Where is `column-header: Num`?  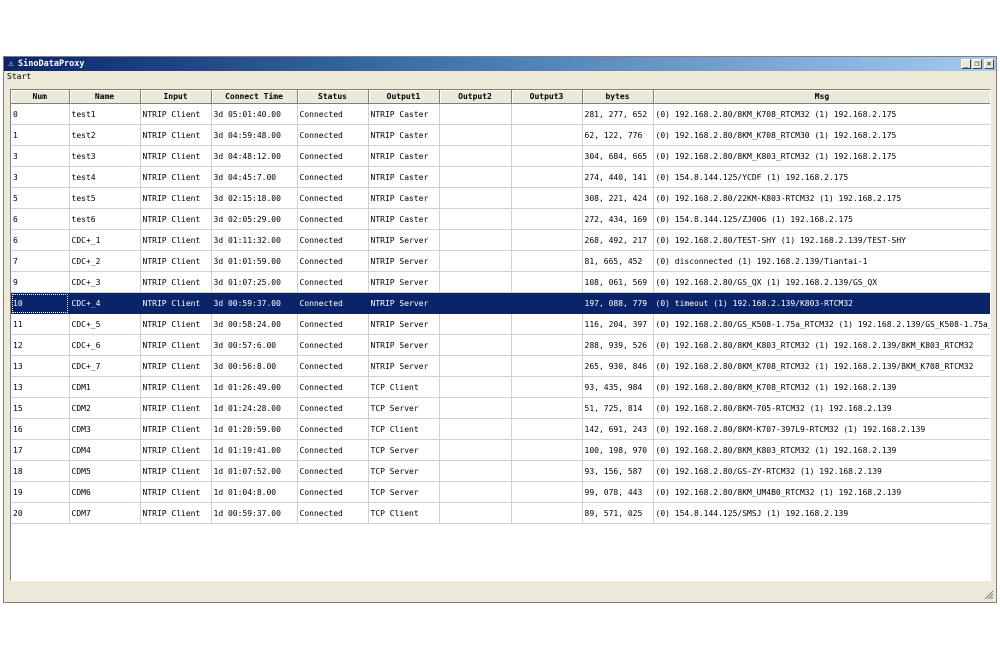 column-header: Num is located at coordinates (40, 97).